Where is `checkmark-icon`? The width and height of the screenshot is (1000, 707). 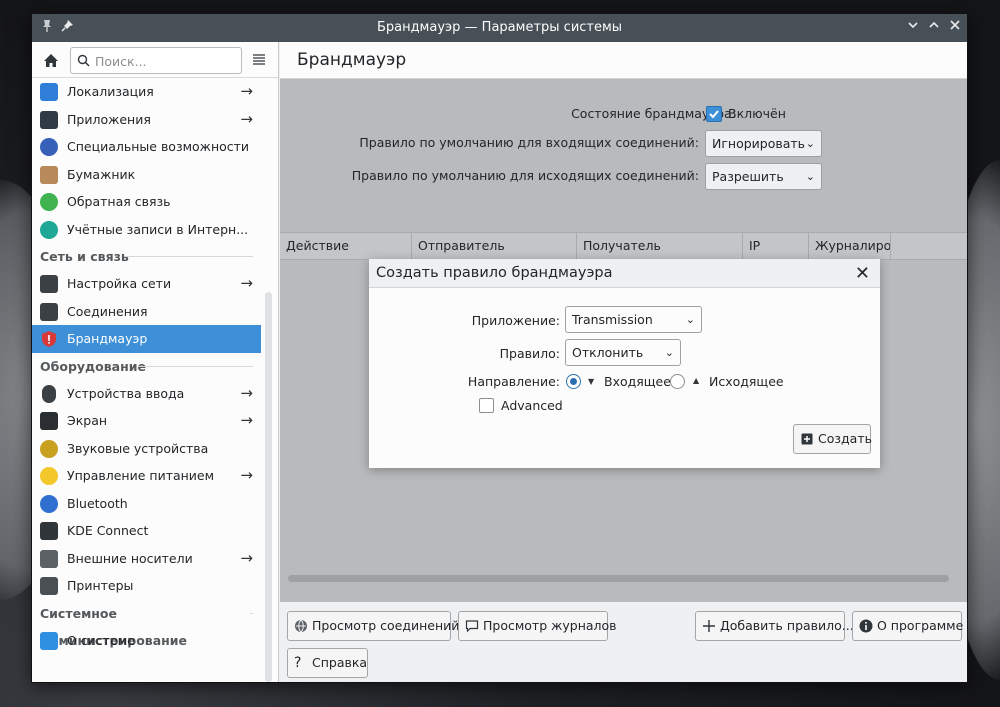 checkmark-icon is located at coordinates (714, 114).